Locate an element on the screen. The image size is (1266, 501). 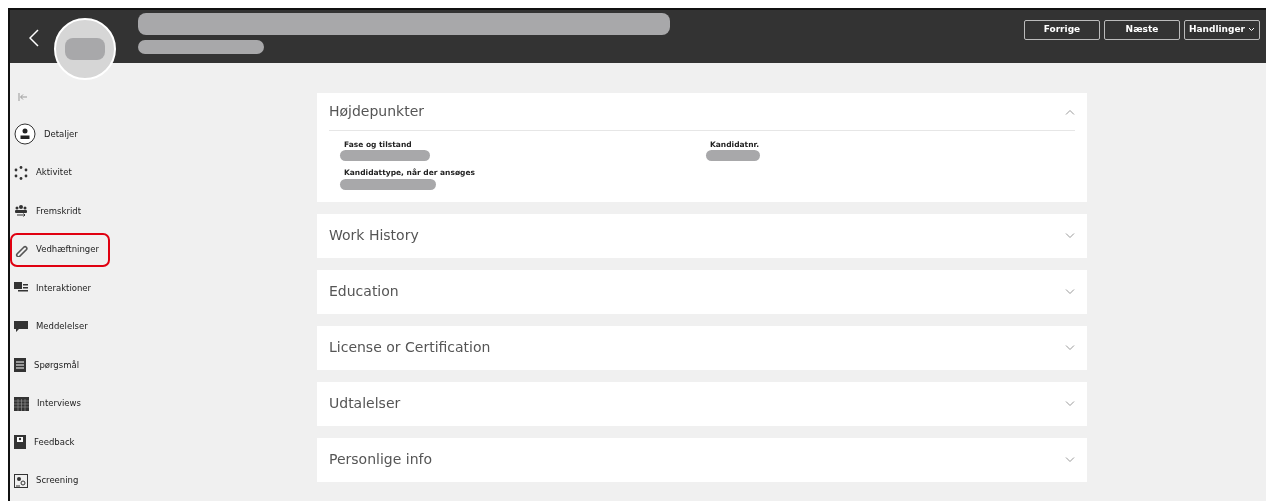
section-title: Education is located at coordinates (364, 291).